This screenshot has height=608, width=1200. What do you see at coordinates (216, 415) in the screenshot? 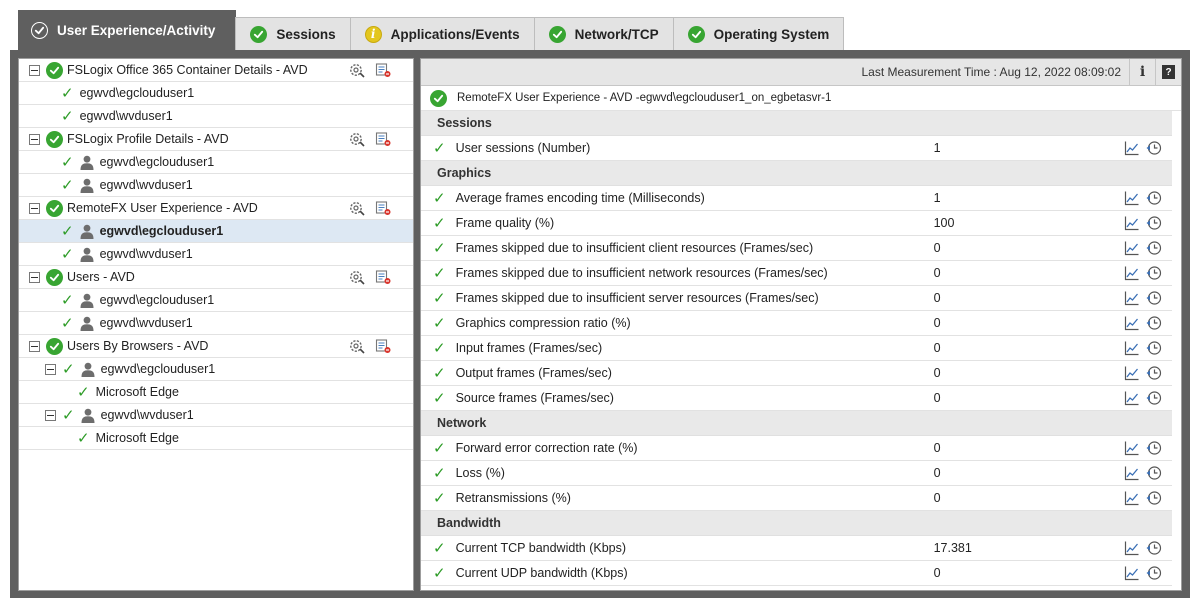
I see `tree-subgroup: ✓ egwvd\wvduser1` at bounding box center [216, 415].